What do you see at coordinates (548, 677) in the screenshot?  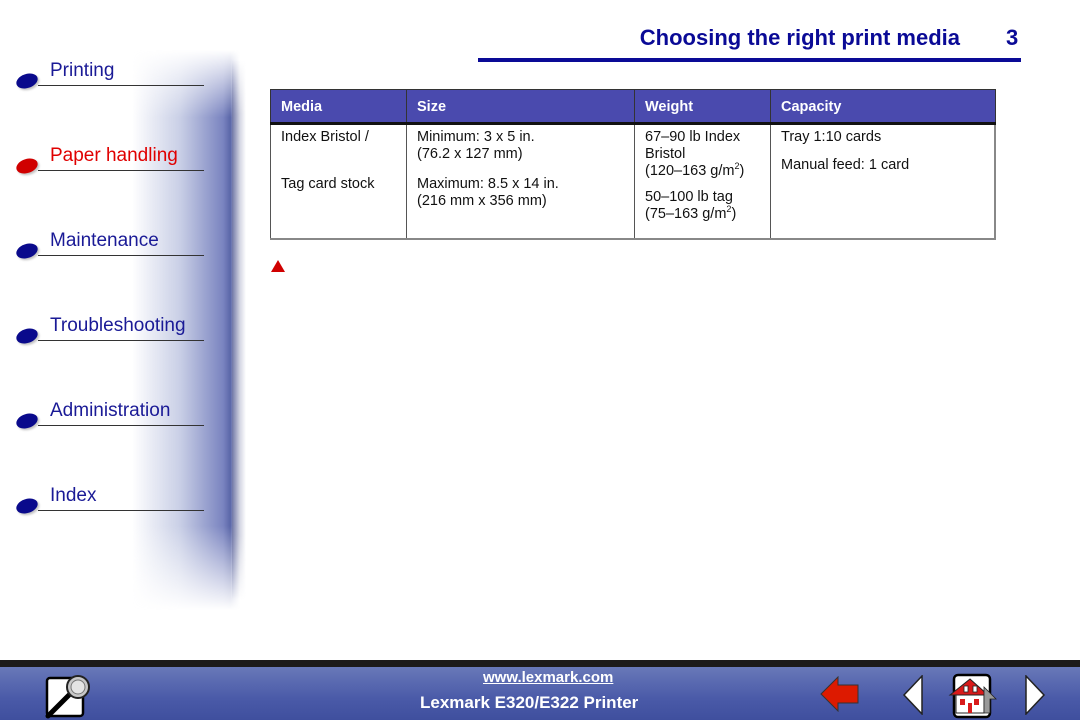 I see `website-link: www.lexmark.com` at bounding box center [548, 677].